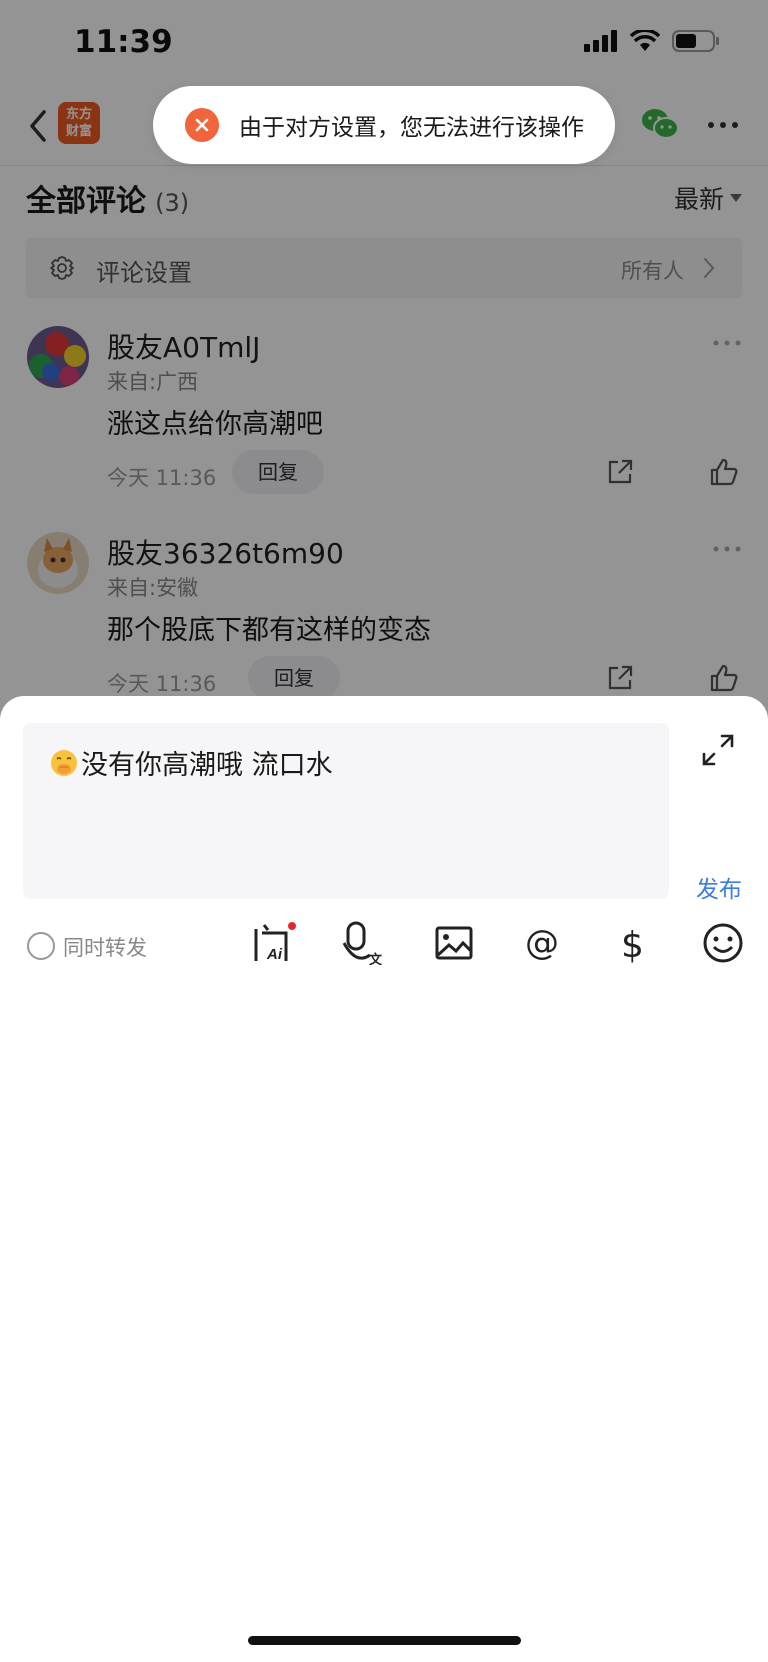 The width and height of the screenshot is (768, 1662). What do you see at coordinates (411, 128) in the screenshot?
I see `toast-message: 由于对方设置，您无法进行该操作` at bounding box center [411, 128].